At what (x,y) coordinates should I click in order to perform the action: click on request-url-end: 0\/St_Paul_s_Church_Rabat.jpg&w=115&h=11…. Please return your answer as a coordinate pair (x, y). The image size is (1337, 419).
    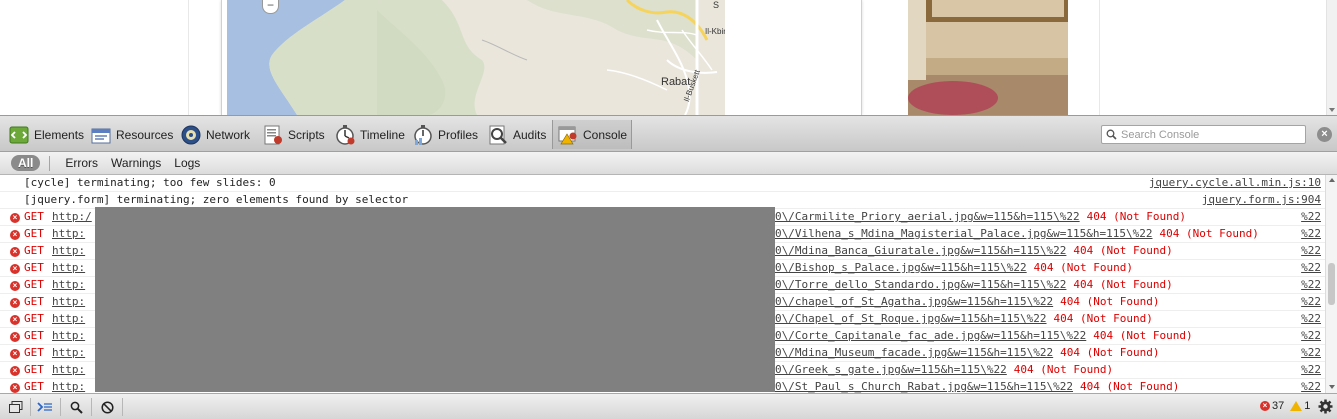
    Looking at the image, I should click on (924, 386).